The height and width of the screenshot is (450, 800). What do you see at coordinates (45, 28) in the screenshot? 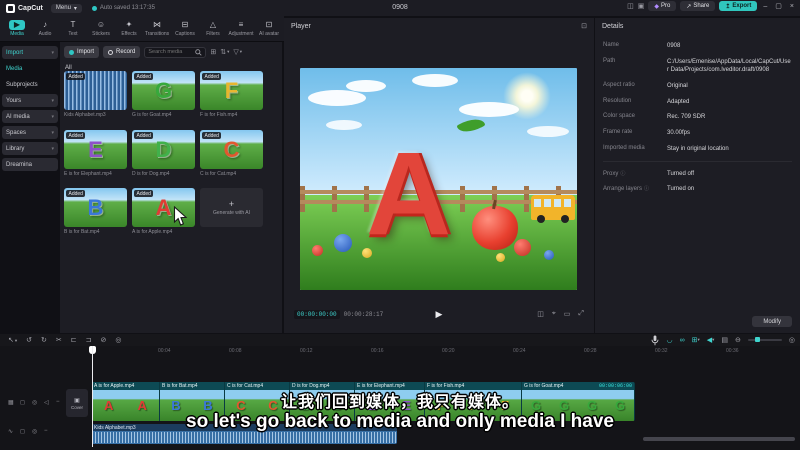
I see `tab-audio: ♪ Audio` at bounding box center [45, 28].